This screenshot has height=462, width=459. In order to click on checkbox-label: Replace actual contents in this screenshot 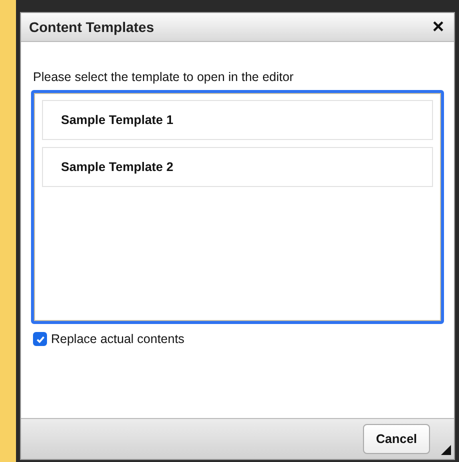, I will do `click(117, 339)`.